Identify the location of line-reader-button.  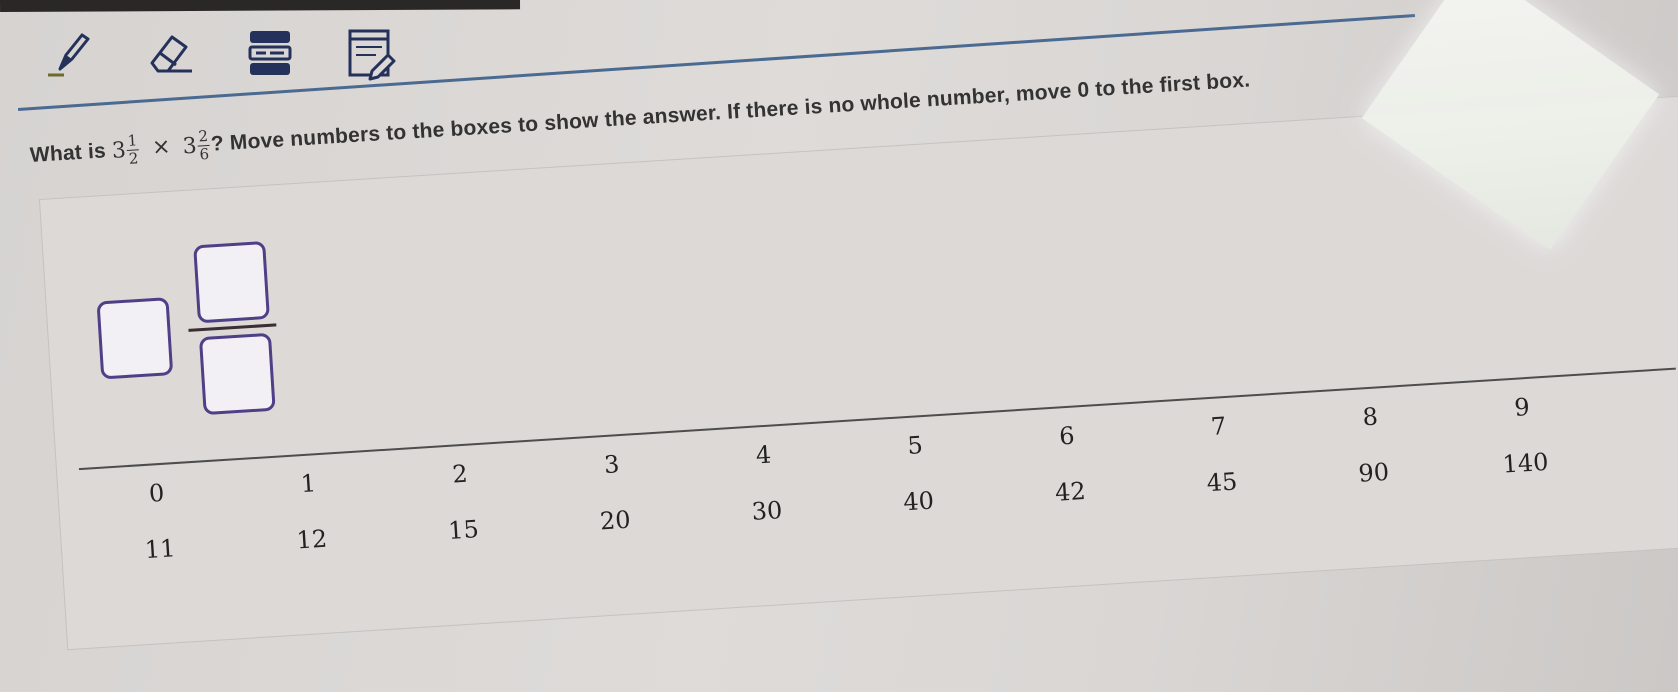
(270, 53).